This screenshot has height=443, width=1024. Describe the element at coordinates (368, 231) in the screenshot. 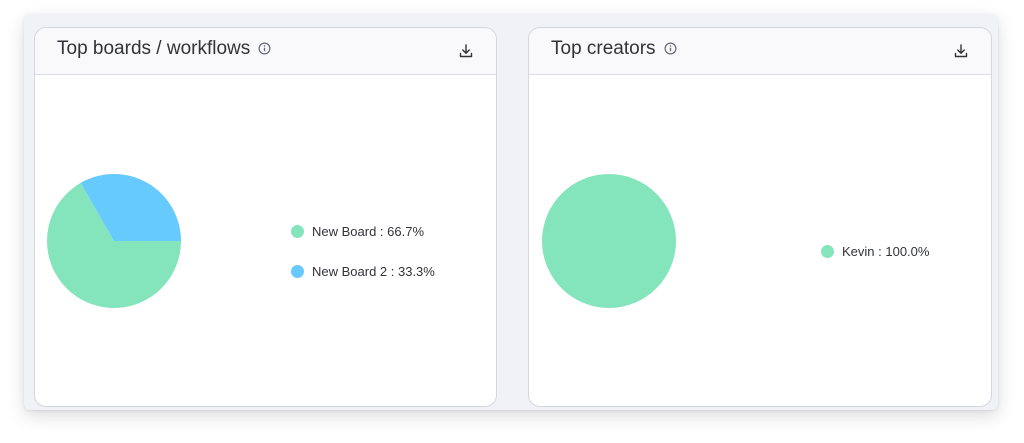

I see `legend-label: New Board : 66.7%` at that location.